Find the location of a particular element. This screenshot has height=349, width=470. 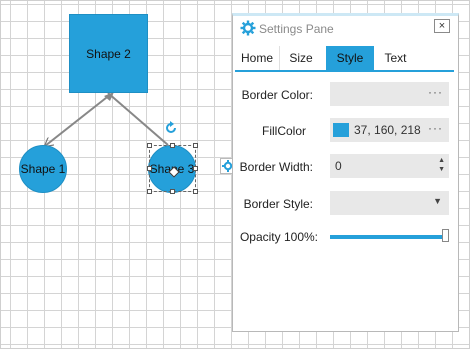

tab-text-label: Text is located at coordinates (395, 58).